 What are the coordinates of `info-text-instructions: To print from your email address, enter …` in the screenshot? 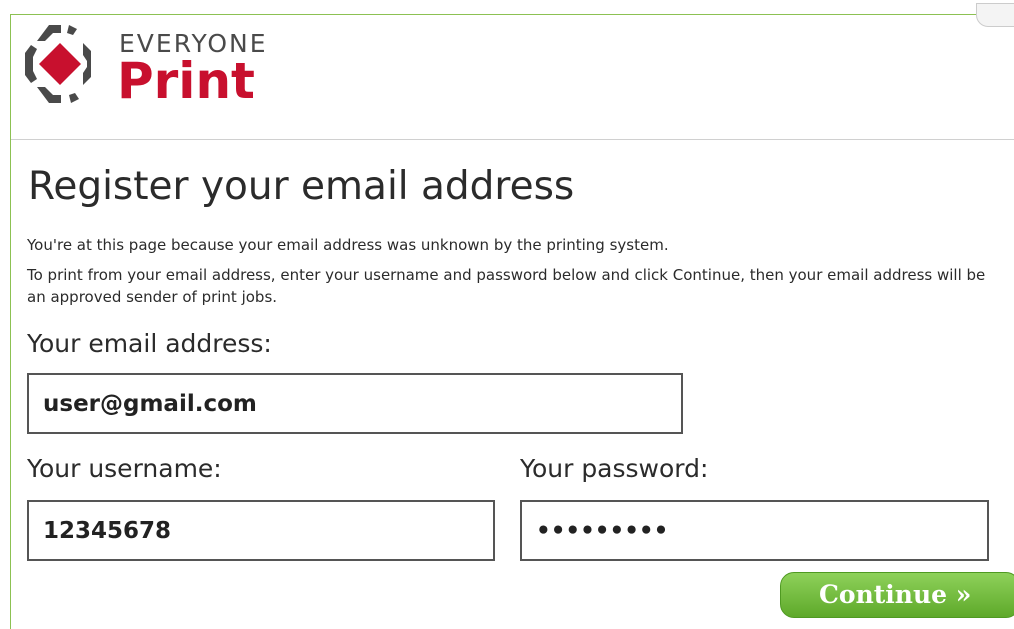 It's located at (506, 286).